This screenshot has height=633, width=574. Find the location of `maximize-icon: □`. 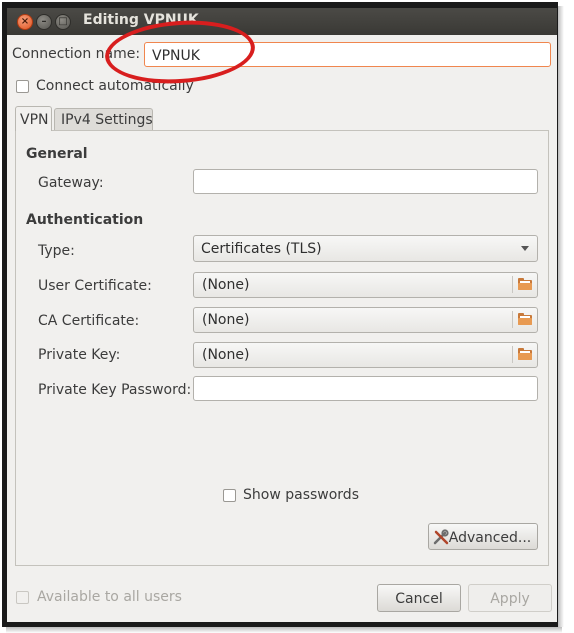

maximize-icon: □ is located at coordinates (63, 21).